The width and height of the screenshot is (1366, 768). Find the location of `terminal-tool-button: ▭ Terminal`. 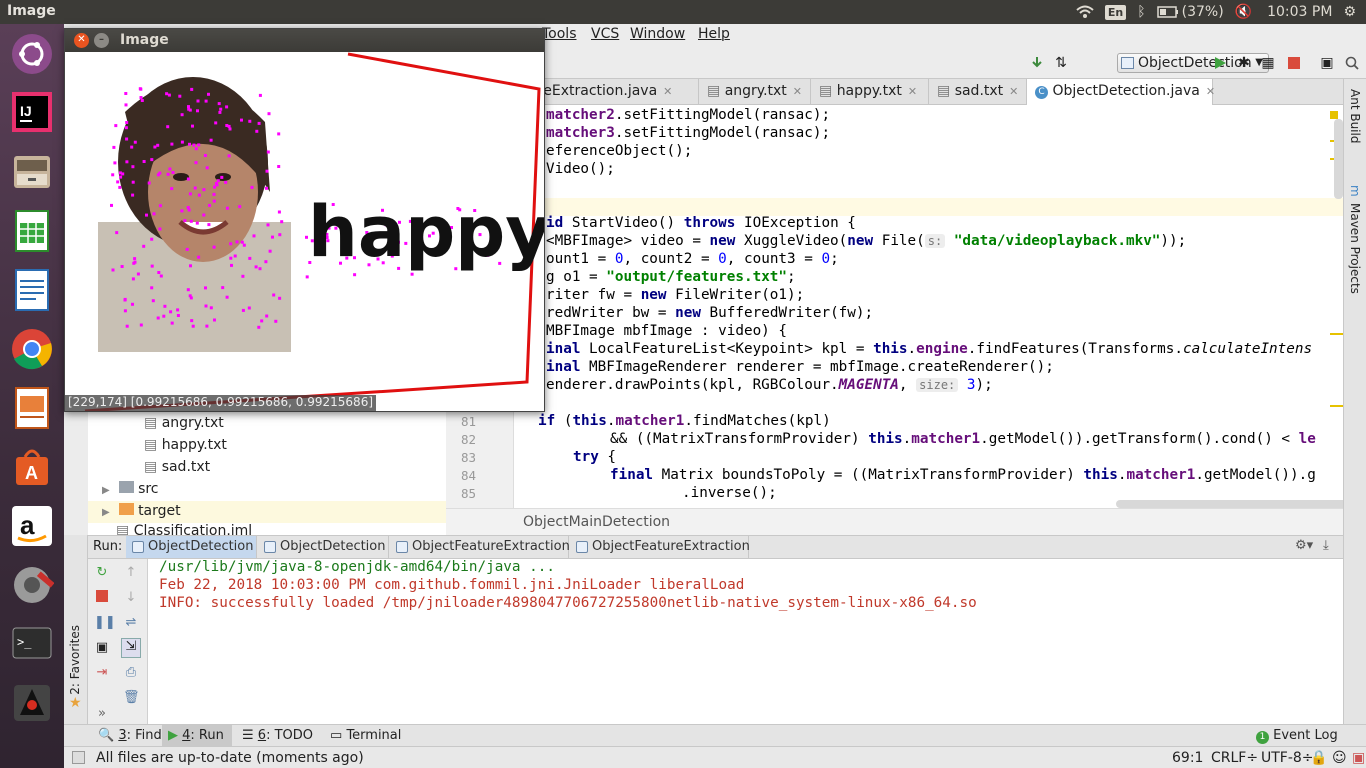

terminal-tool-button: ▭ Terminal is located at coordinates (365, 735).